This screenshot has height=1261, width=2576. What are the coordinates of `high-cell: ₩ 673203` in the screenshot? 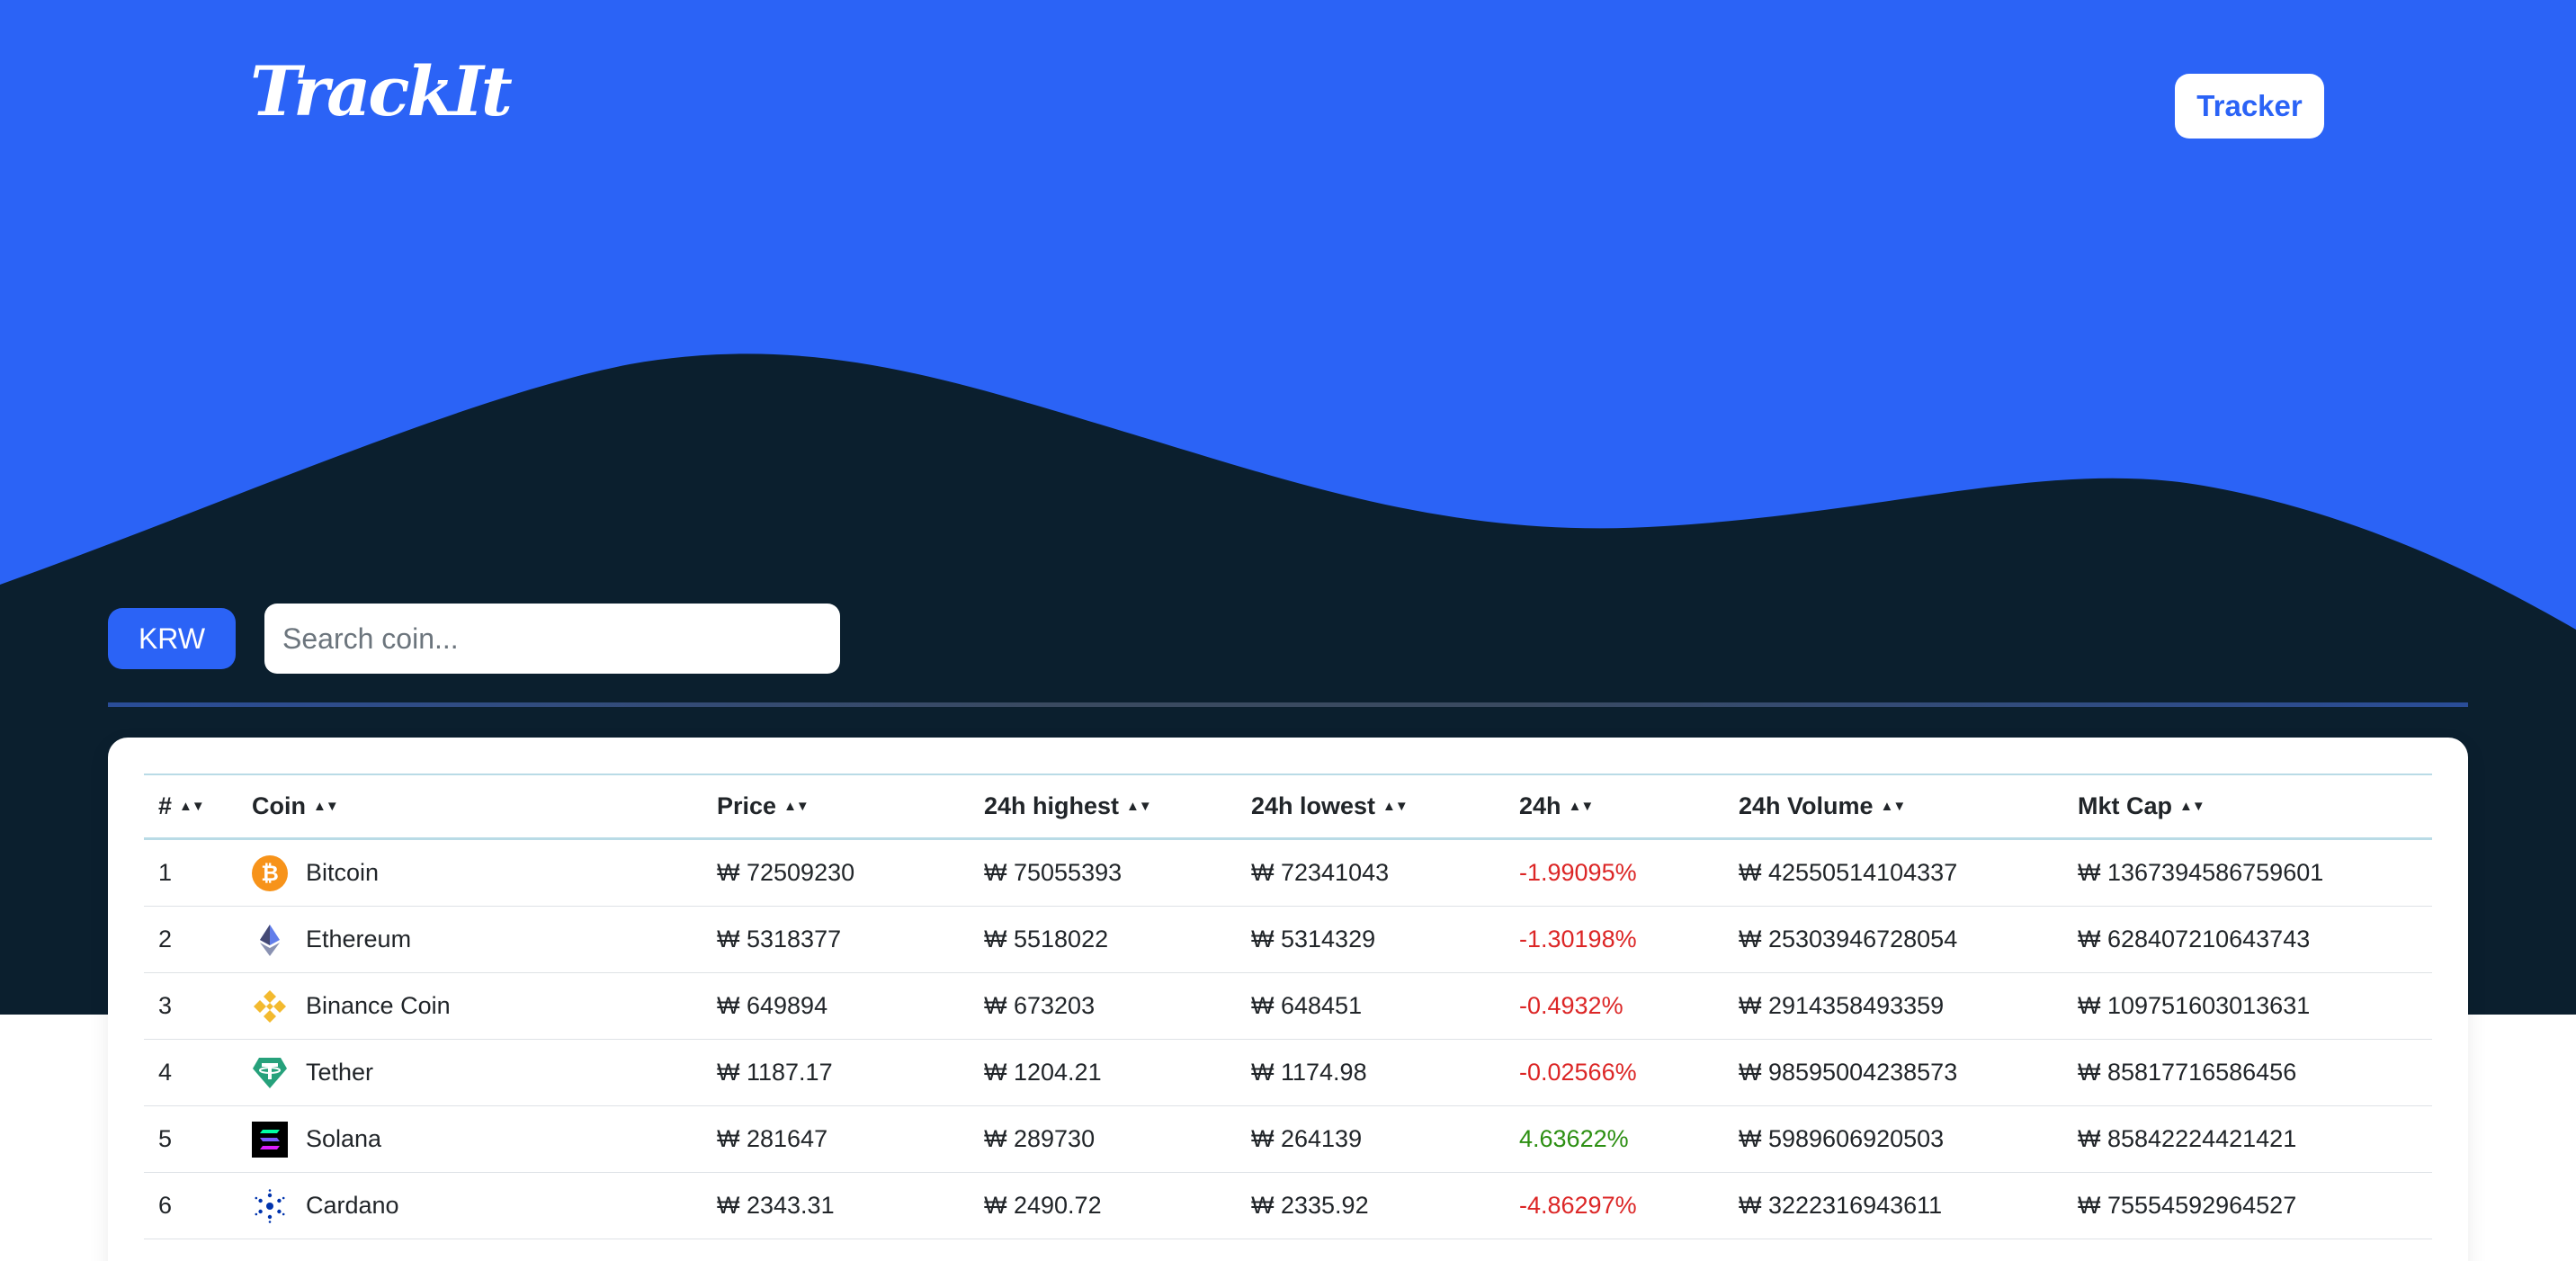 It's located at (1040, 1006).